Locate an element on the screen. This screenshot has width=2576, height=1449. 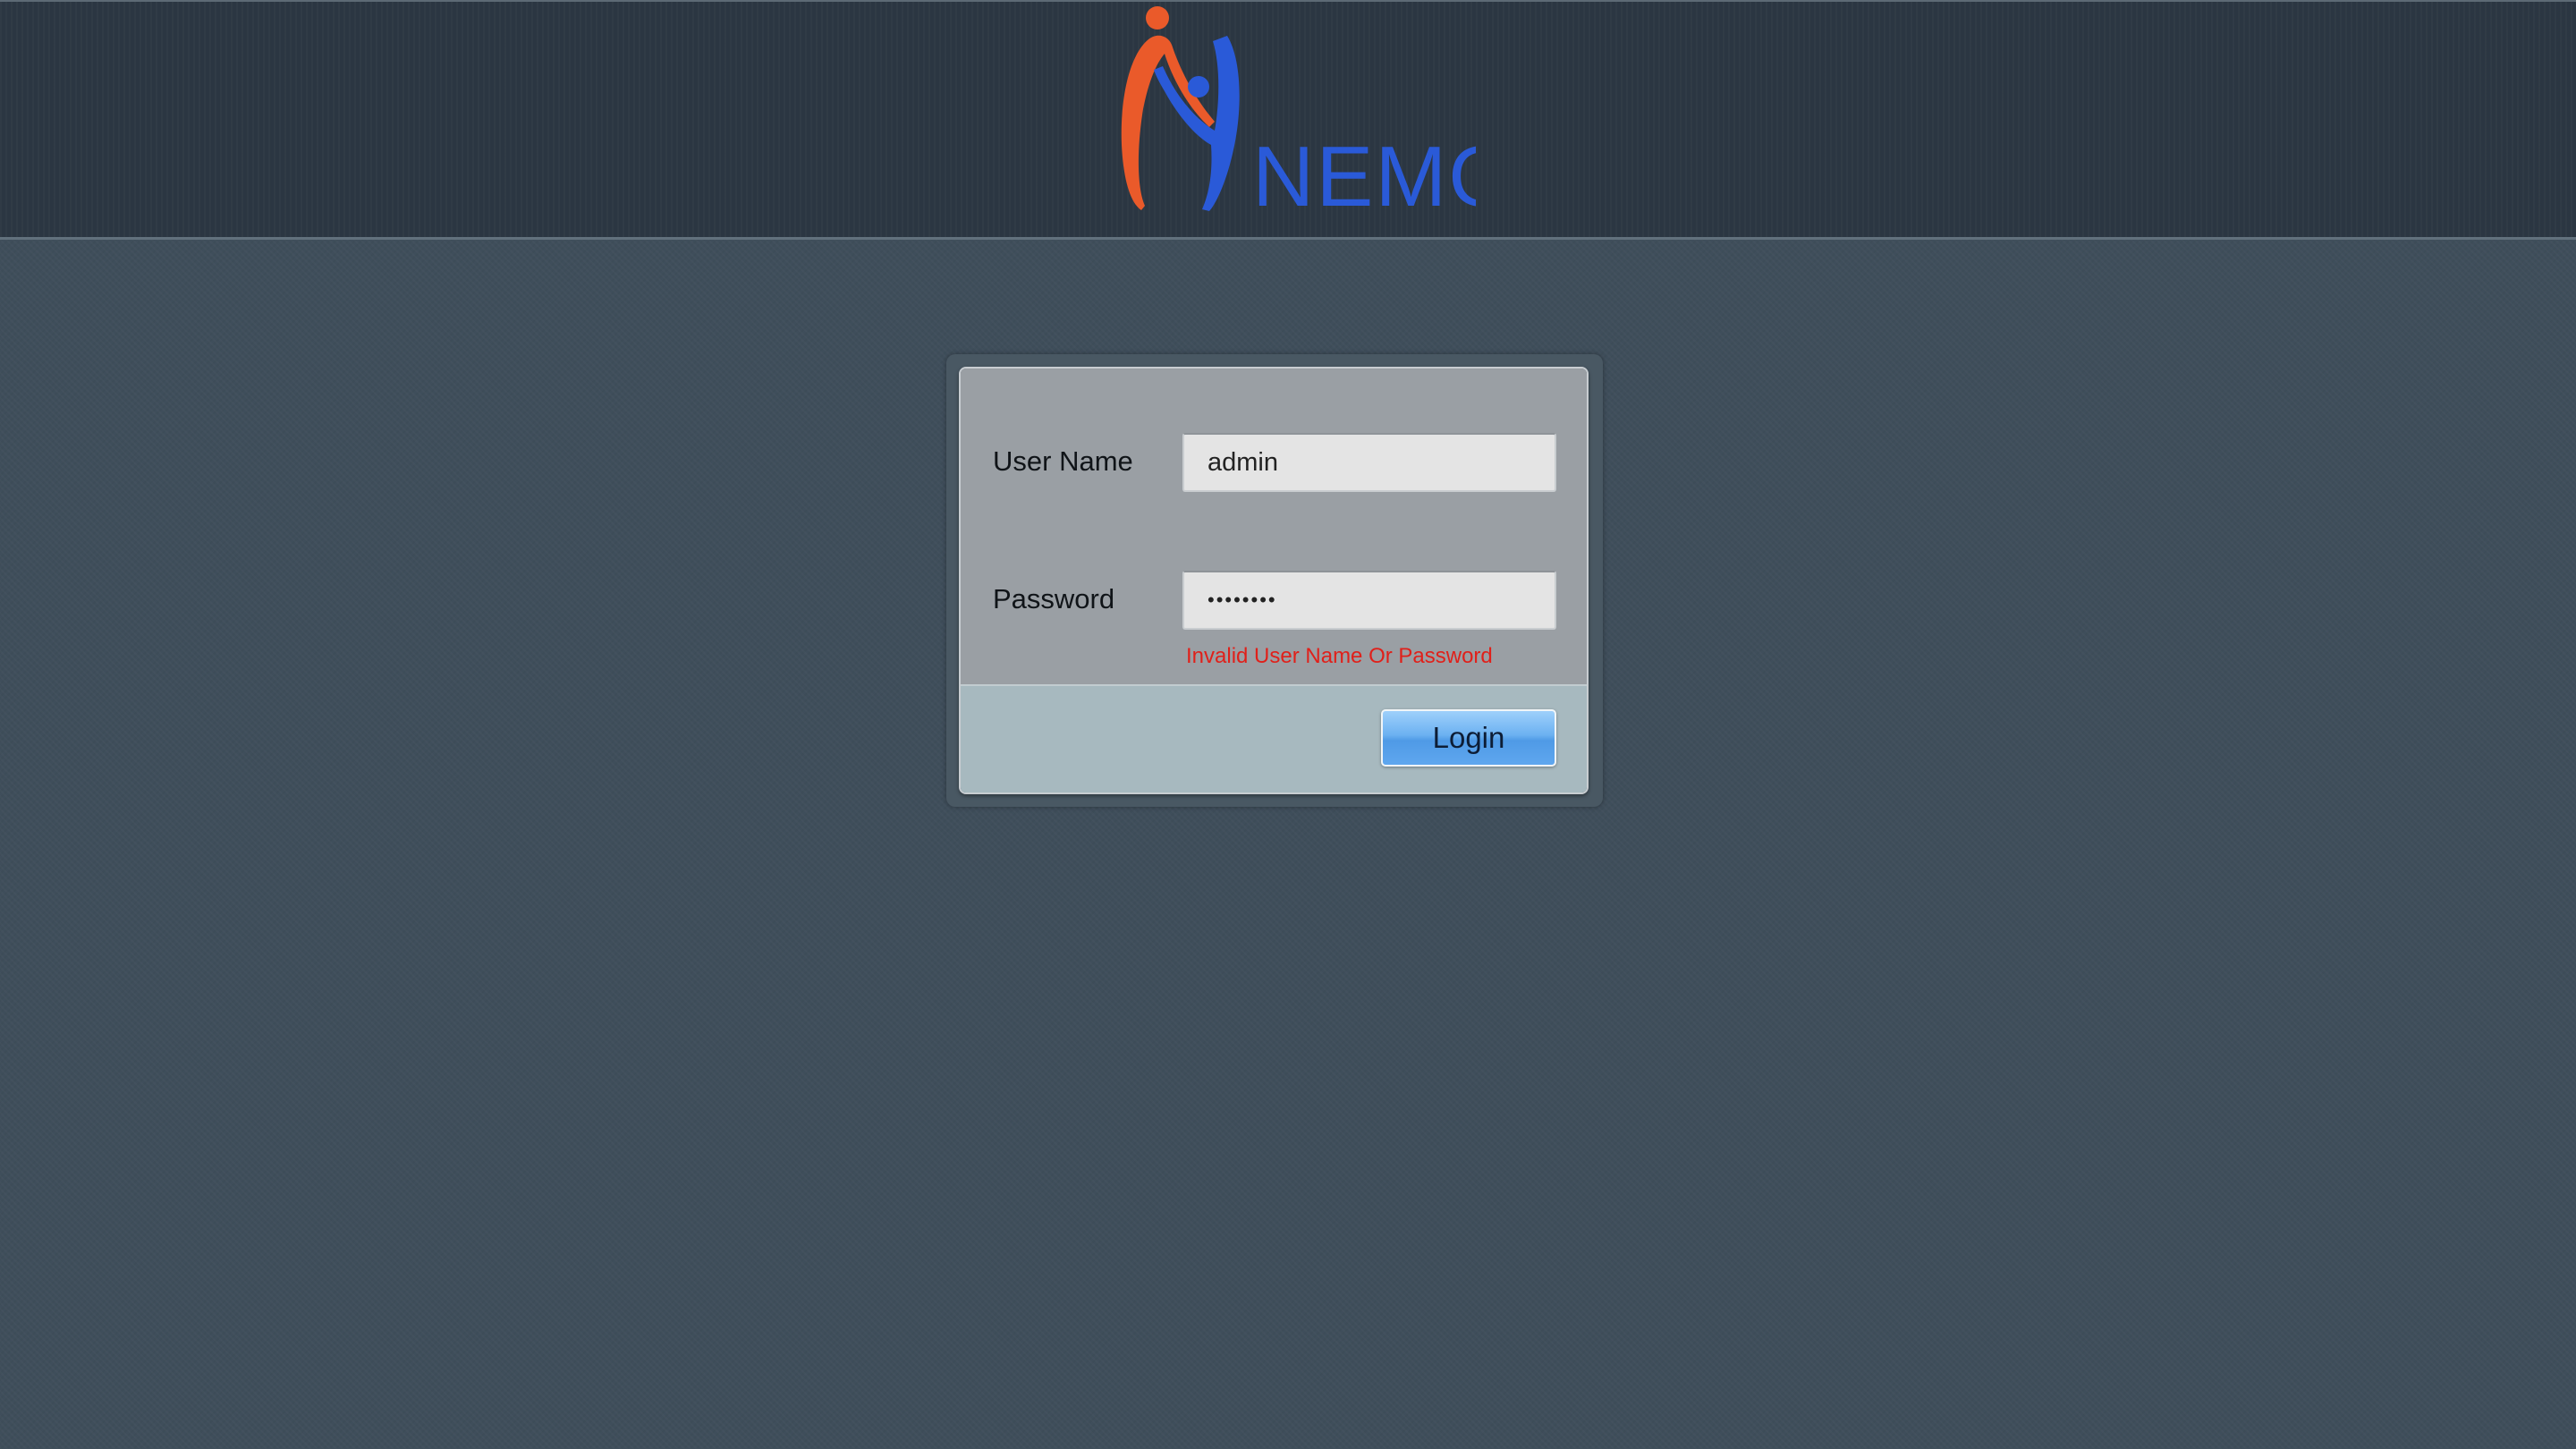
error-message: Invalid User Name Or Password is located at coordinates (1339, 656).